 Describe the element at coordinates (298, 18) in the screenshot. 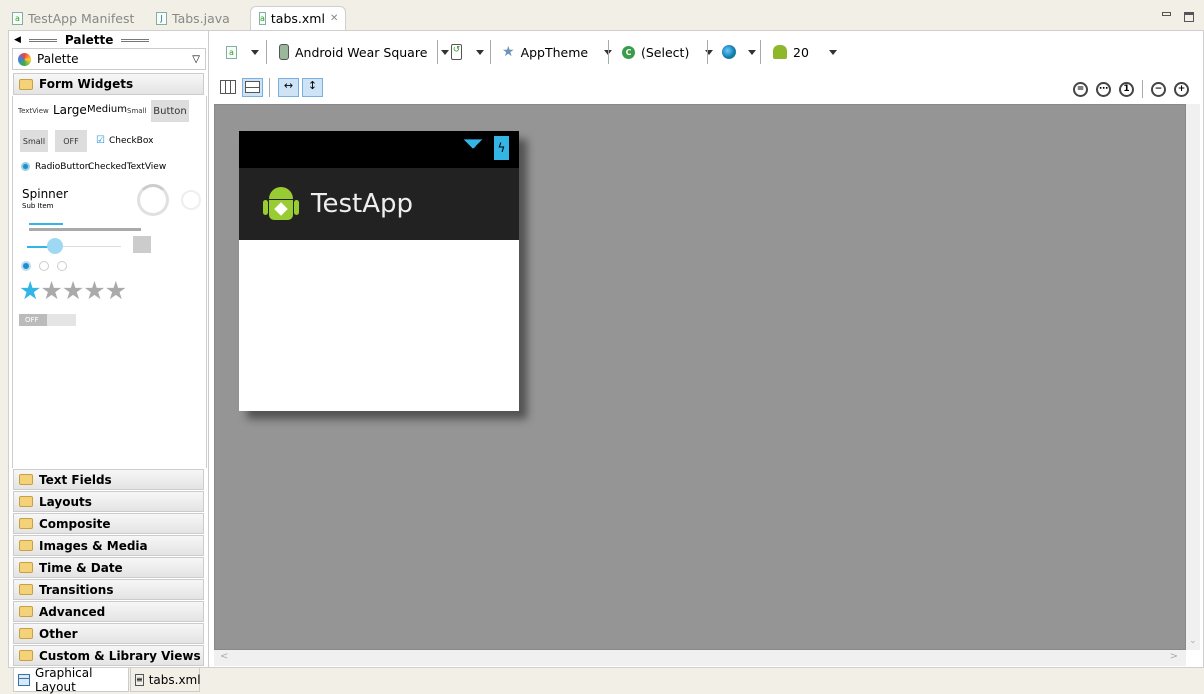

I see `tab-tabs-xml: a tabs.xml ✕` at that location.